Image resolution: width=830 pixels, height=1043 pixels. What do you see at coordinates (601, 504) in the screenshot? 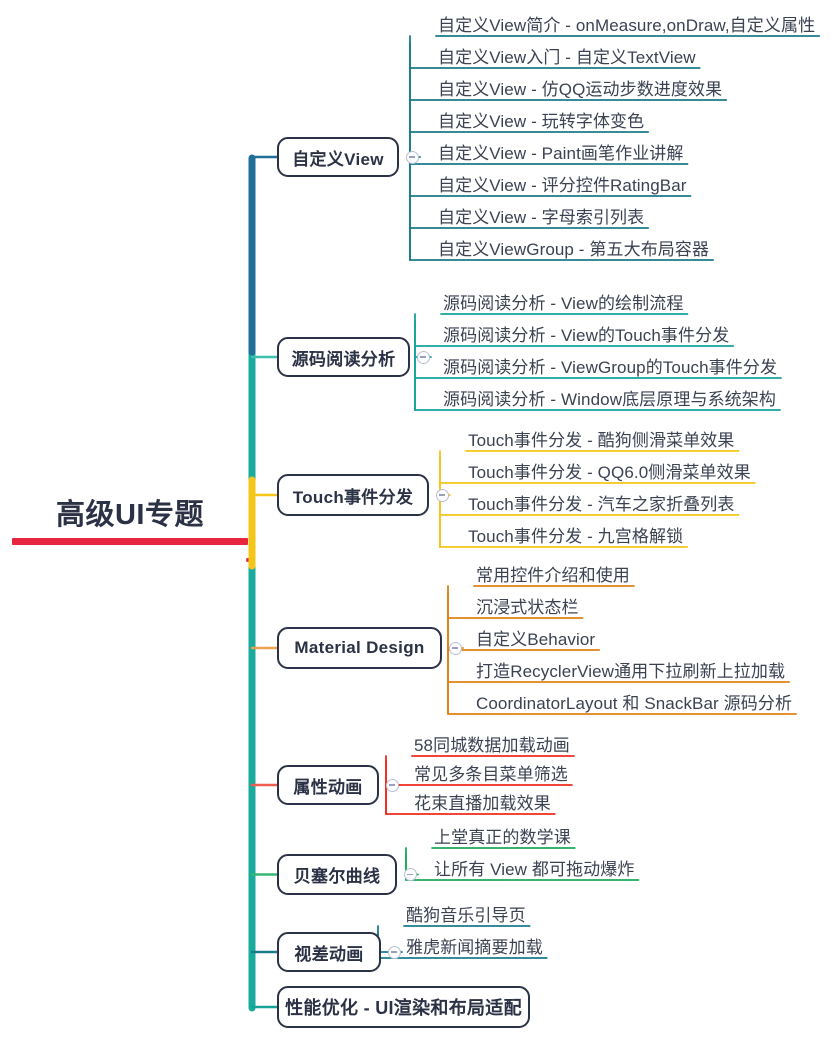
I see `leaf-node: Touch事件分发 - 汽车之家折叠列表` at bounding box center [601, 504].